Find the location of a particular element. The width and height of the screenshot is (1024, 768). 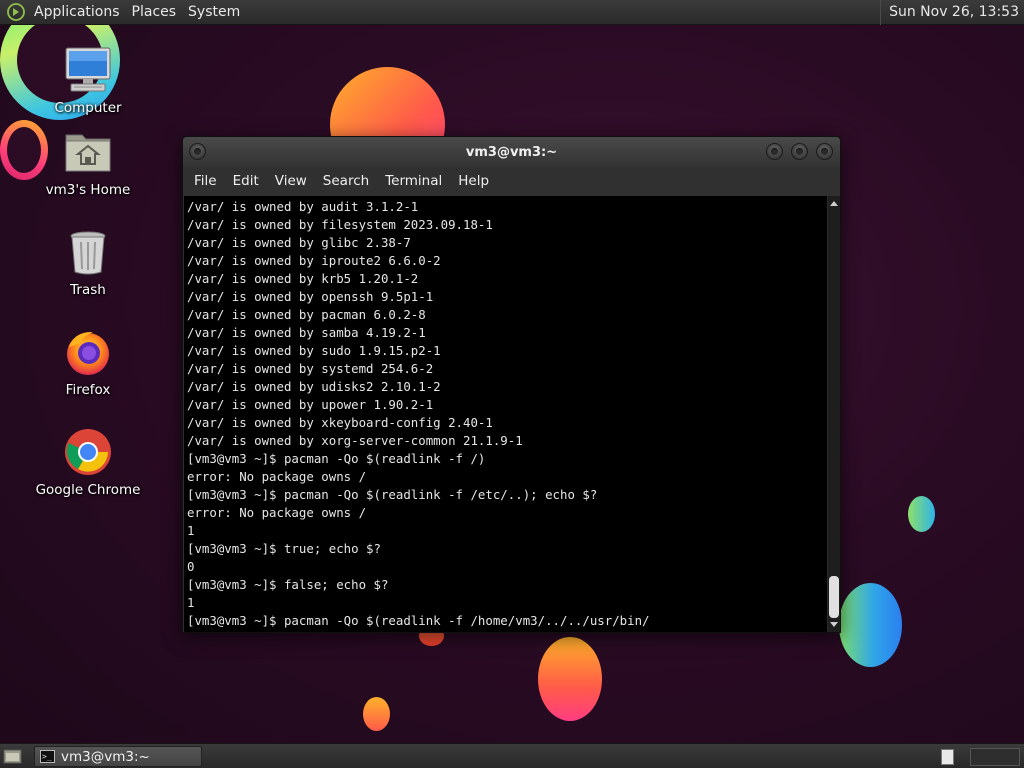

desktop-icon-firefox: Firefox is located at coordinates (88, 363).